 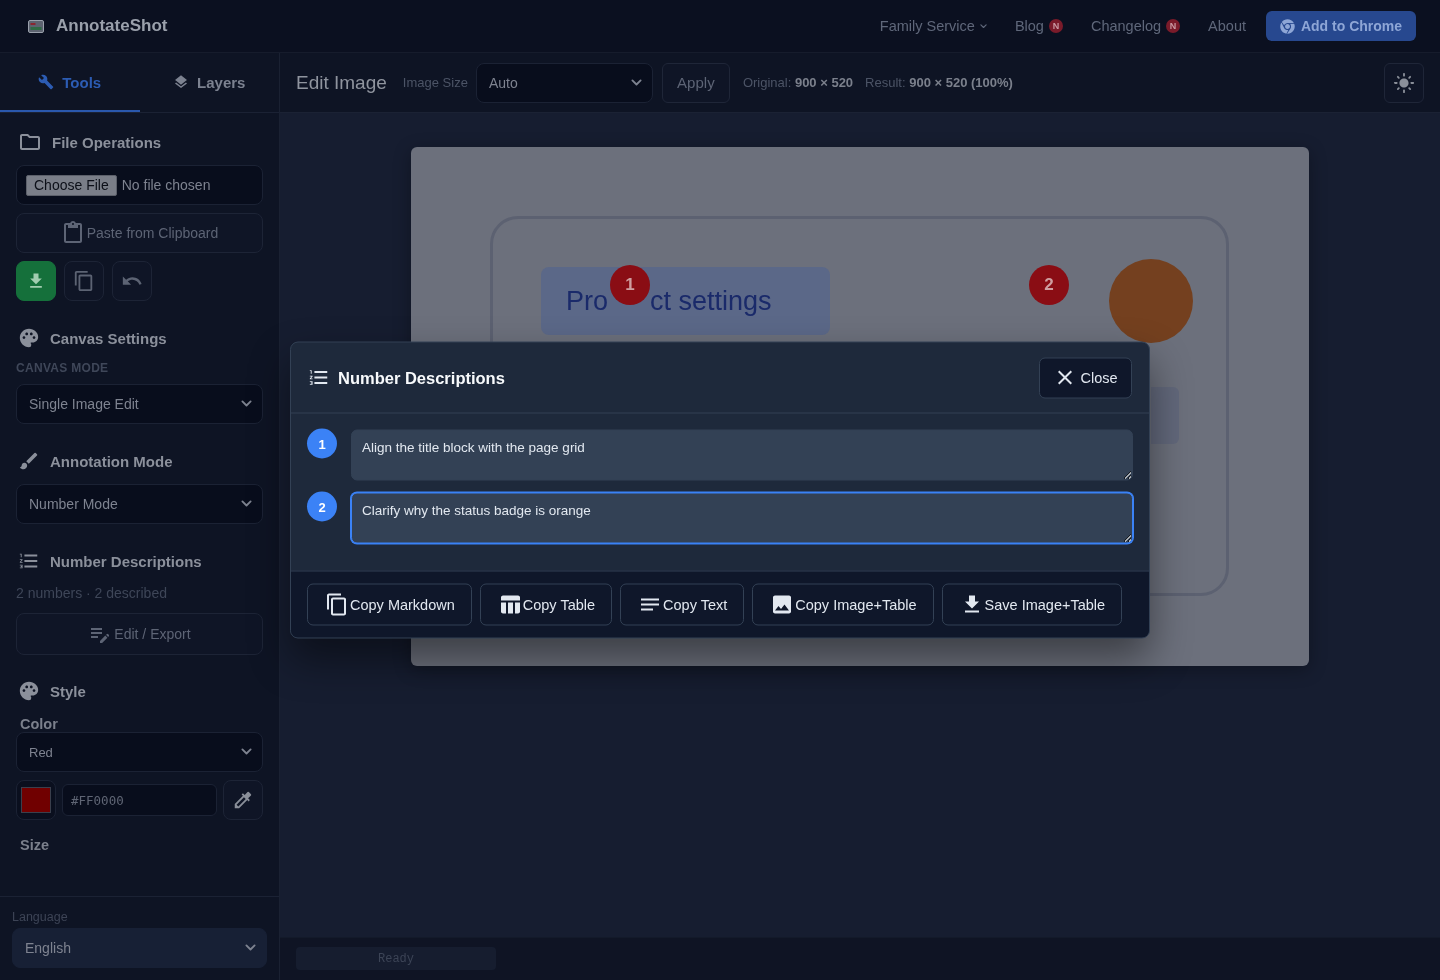 What do you see at coordinates (695, 82) in the screenshot?
I see `apply-button: Apply` at bounding box center [695, 82].